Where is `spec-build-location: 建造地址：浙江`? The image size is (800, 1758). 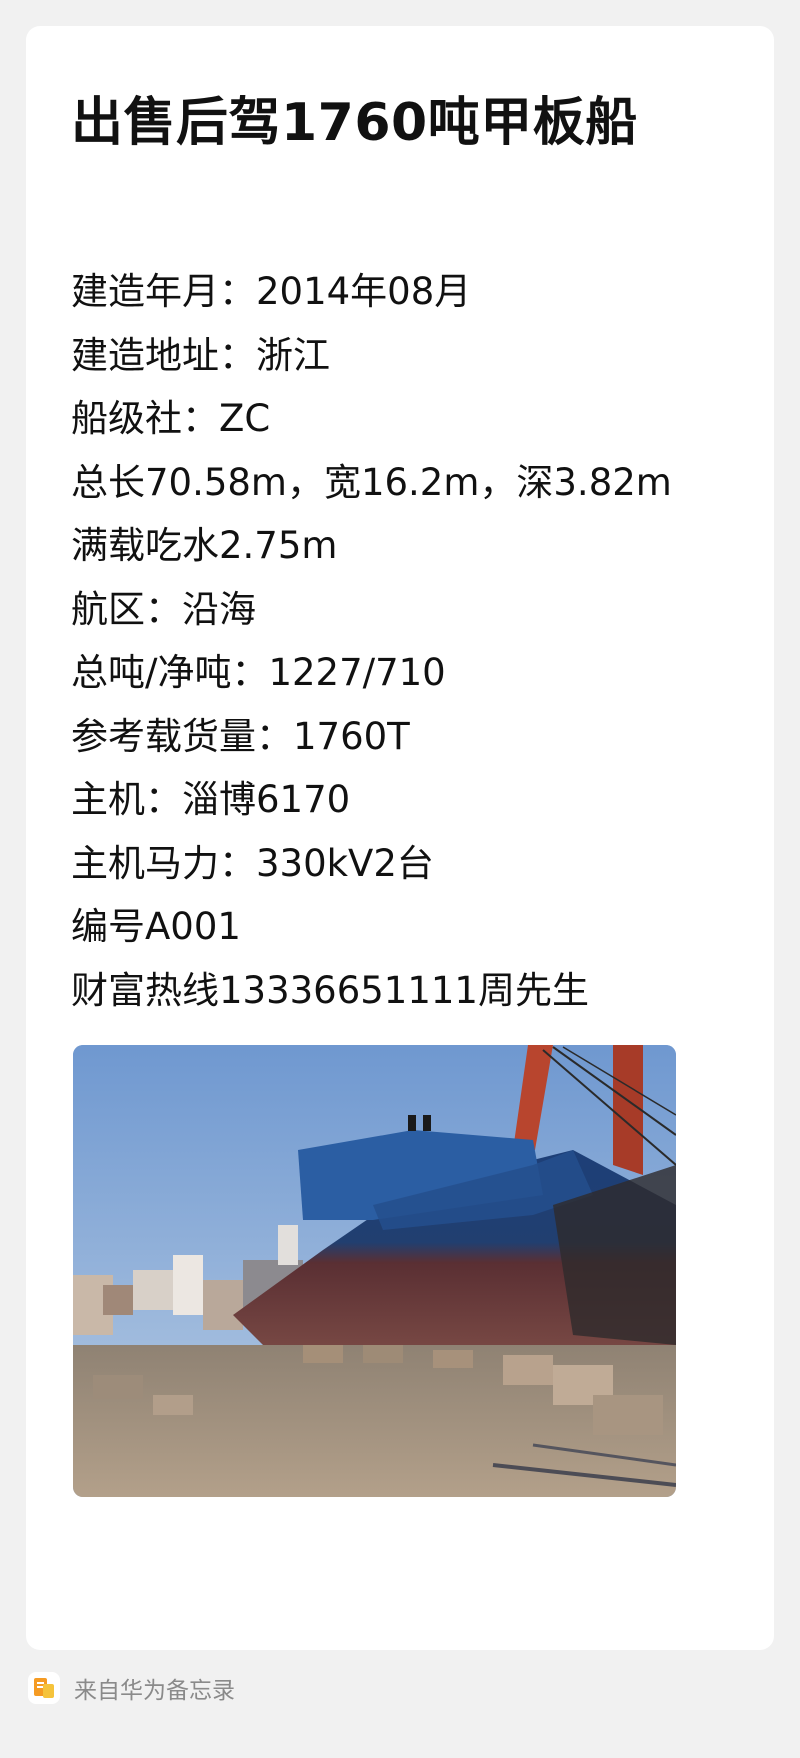 spec-build-location: 建造地址：浙江 is located at coordinates (200, 355).